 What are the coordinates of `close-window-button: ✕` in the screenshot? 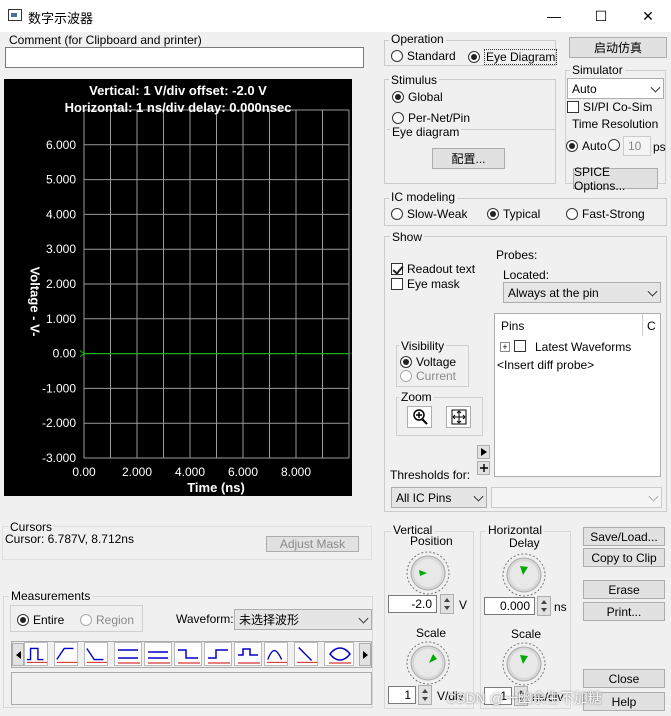 It's located at (648, 16).